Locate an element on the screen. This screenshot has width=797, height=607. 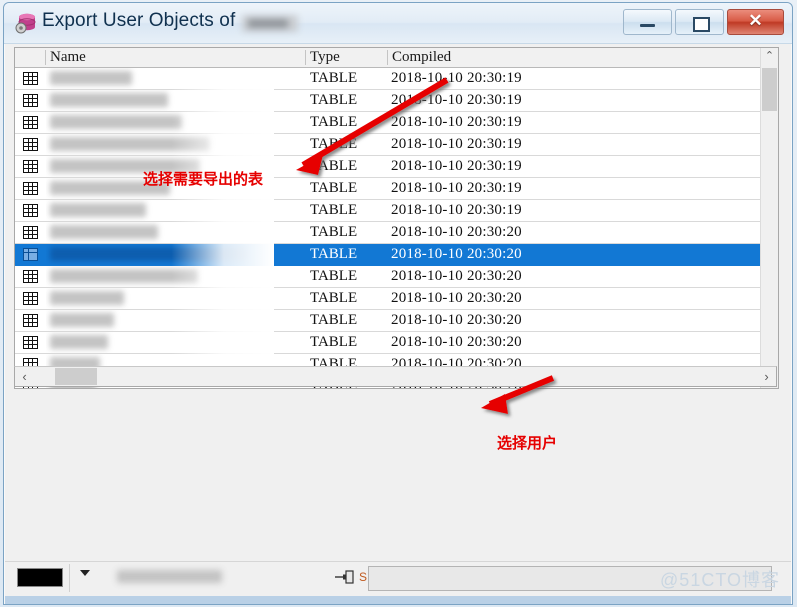
column-header-compiled: Compiled is located at coordinates (583, 57).